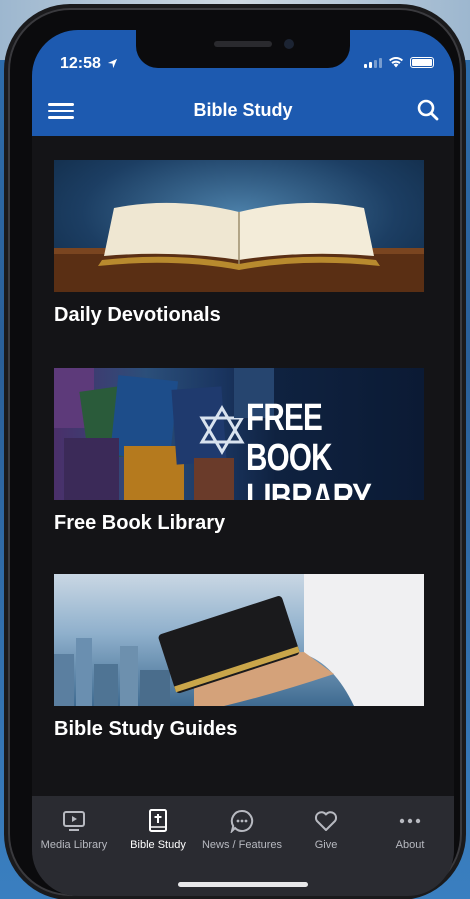  Describe the element at coordinates (410, 821) in the screenshot. I see `more-icon` at that location.